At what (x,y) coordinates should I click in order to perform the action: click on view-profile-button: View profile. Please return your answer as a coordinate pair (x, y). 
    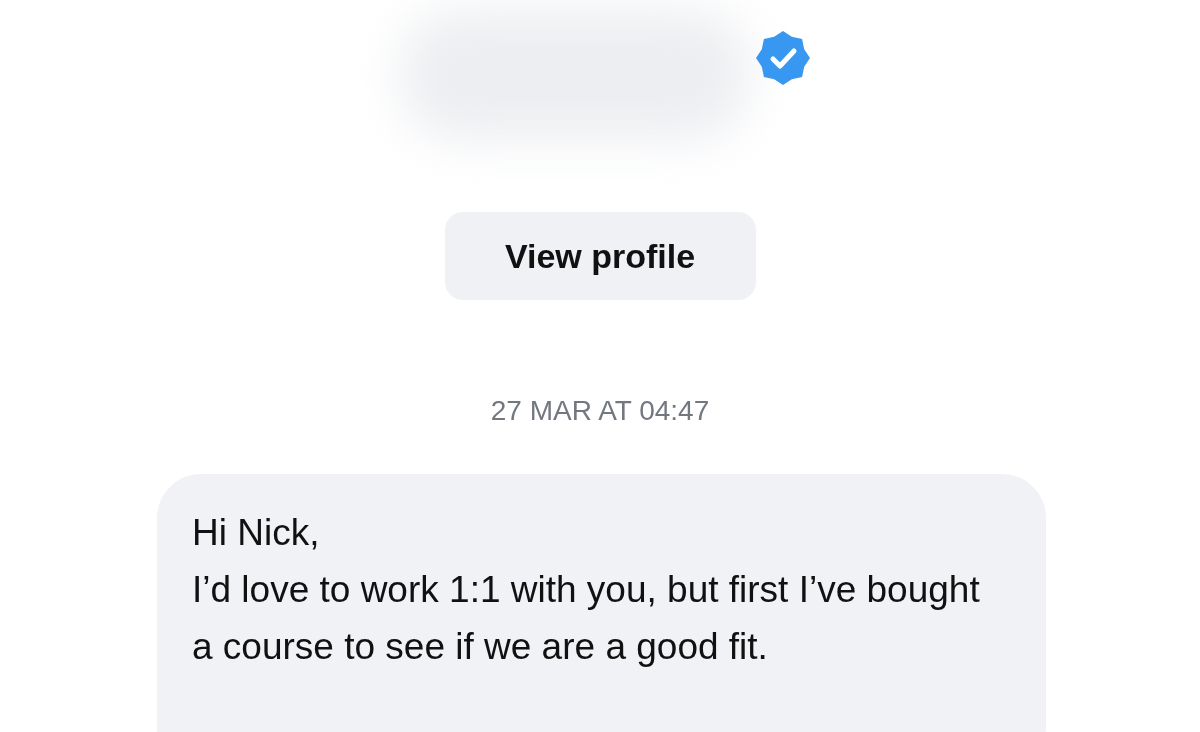
    Looking at the image, I should click on (600, 256).